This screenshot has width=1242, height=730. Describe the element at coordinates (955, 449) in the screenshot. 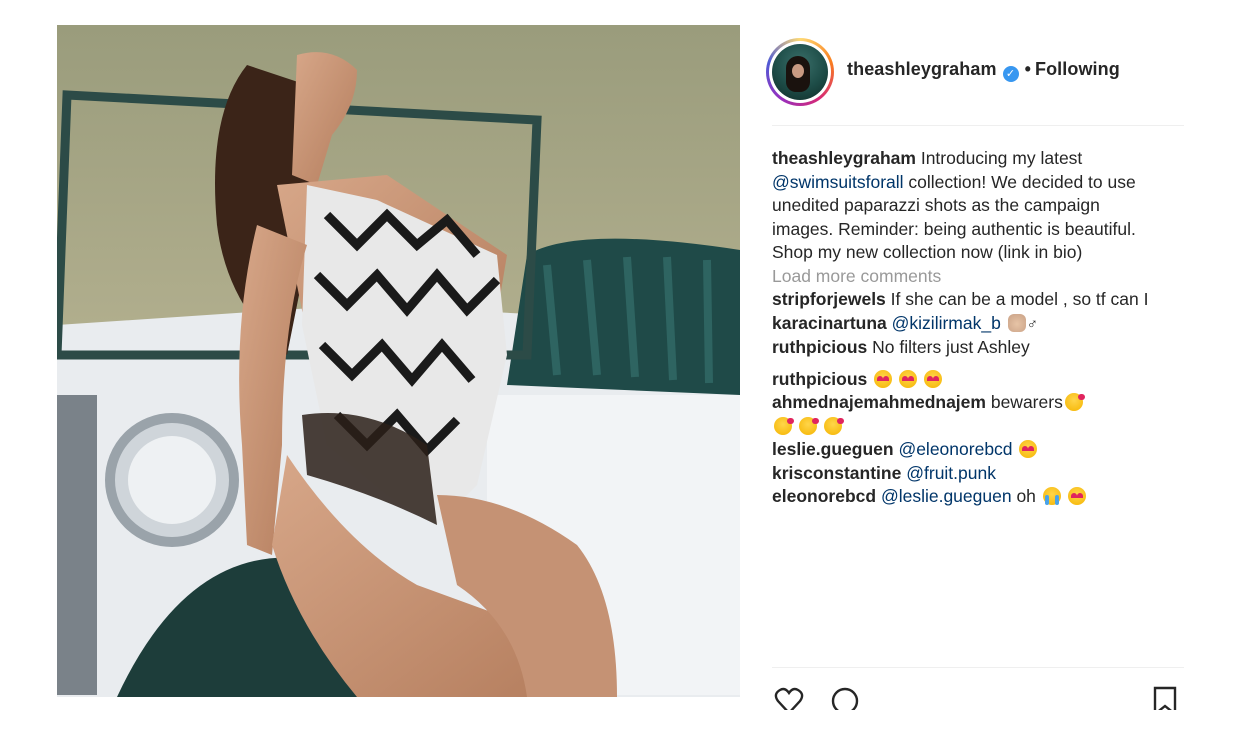

I see `comment-mention: @eleonorebcd` at that location.